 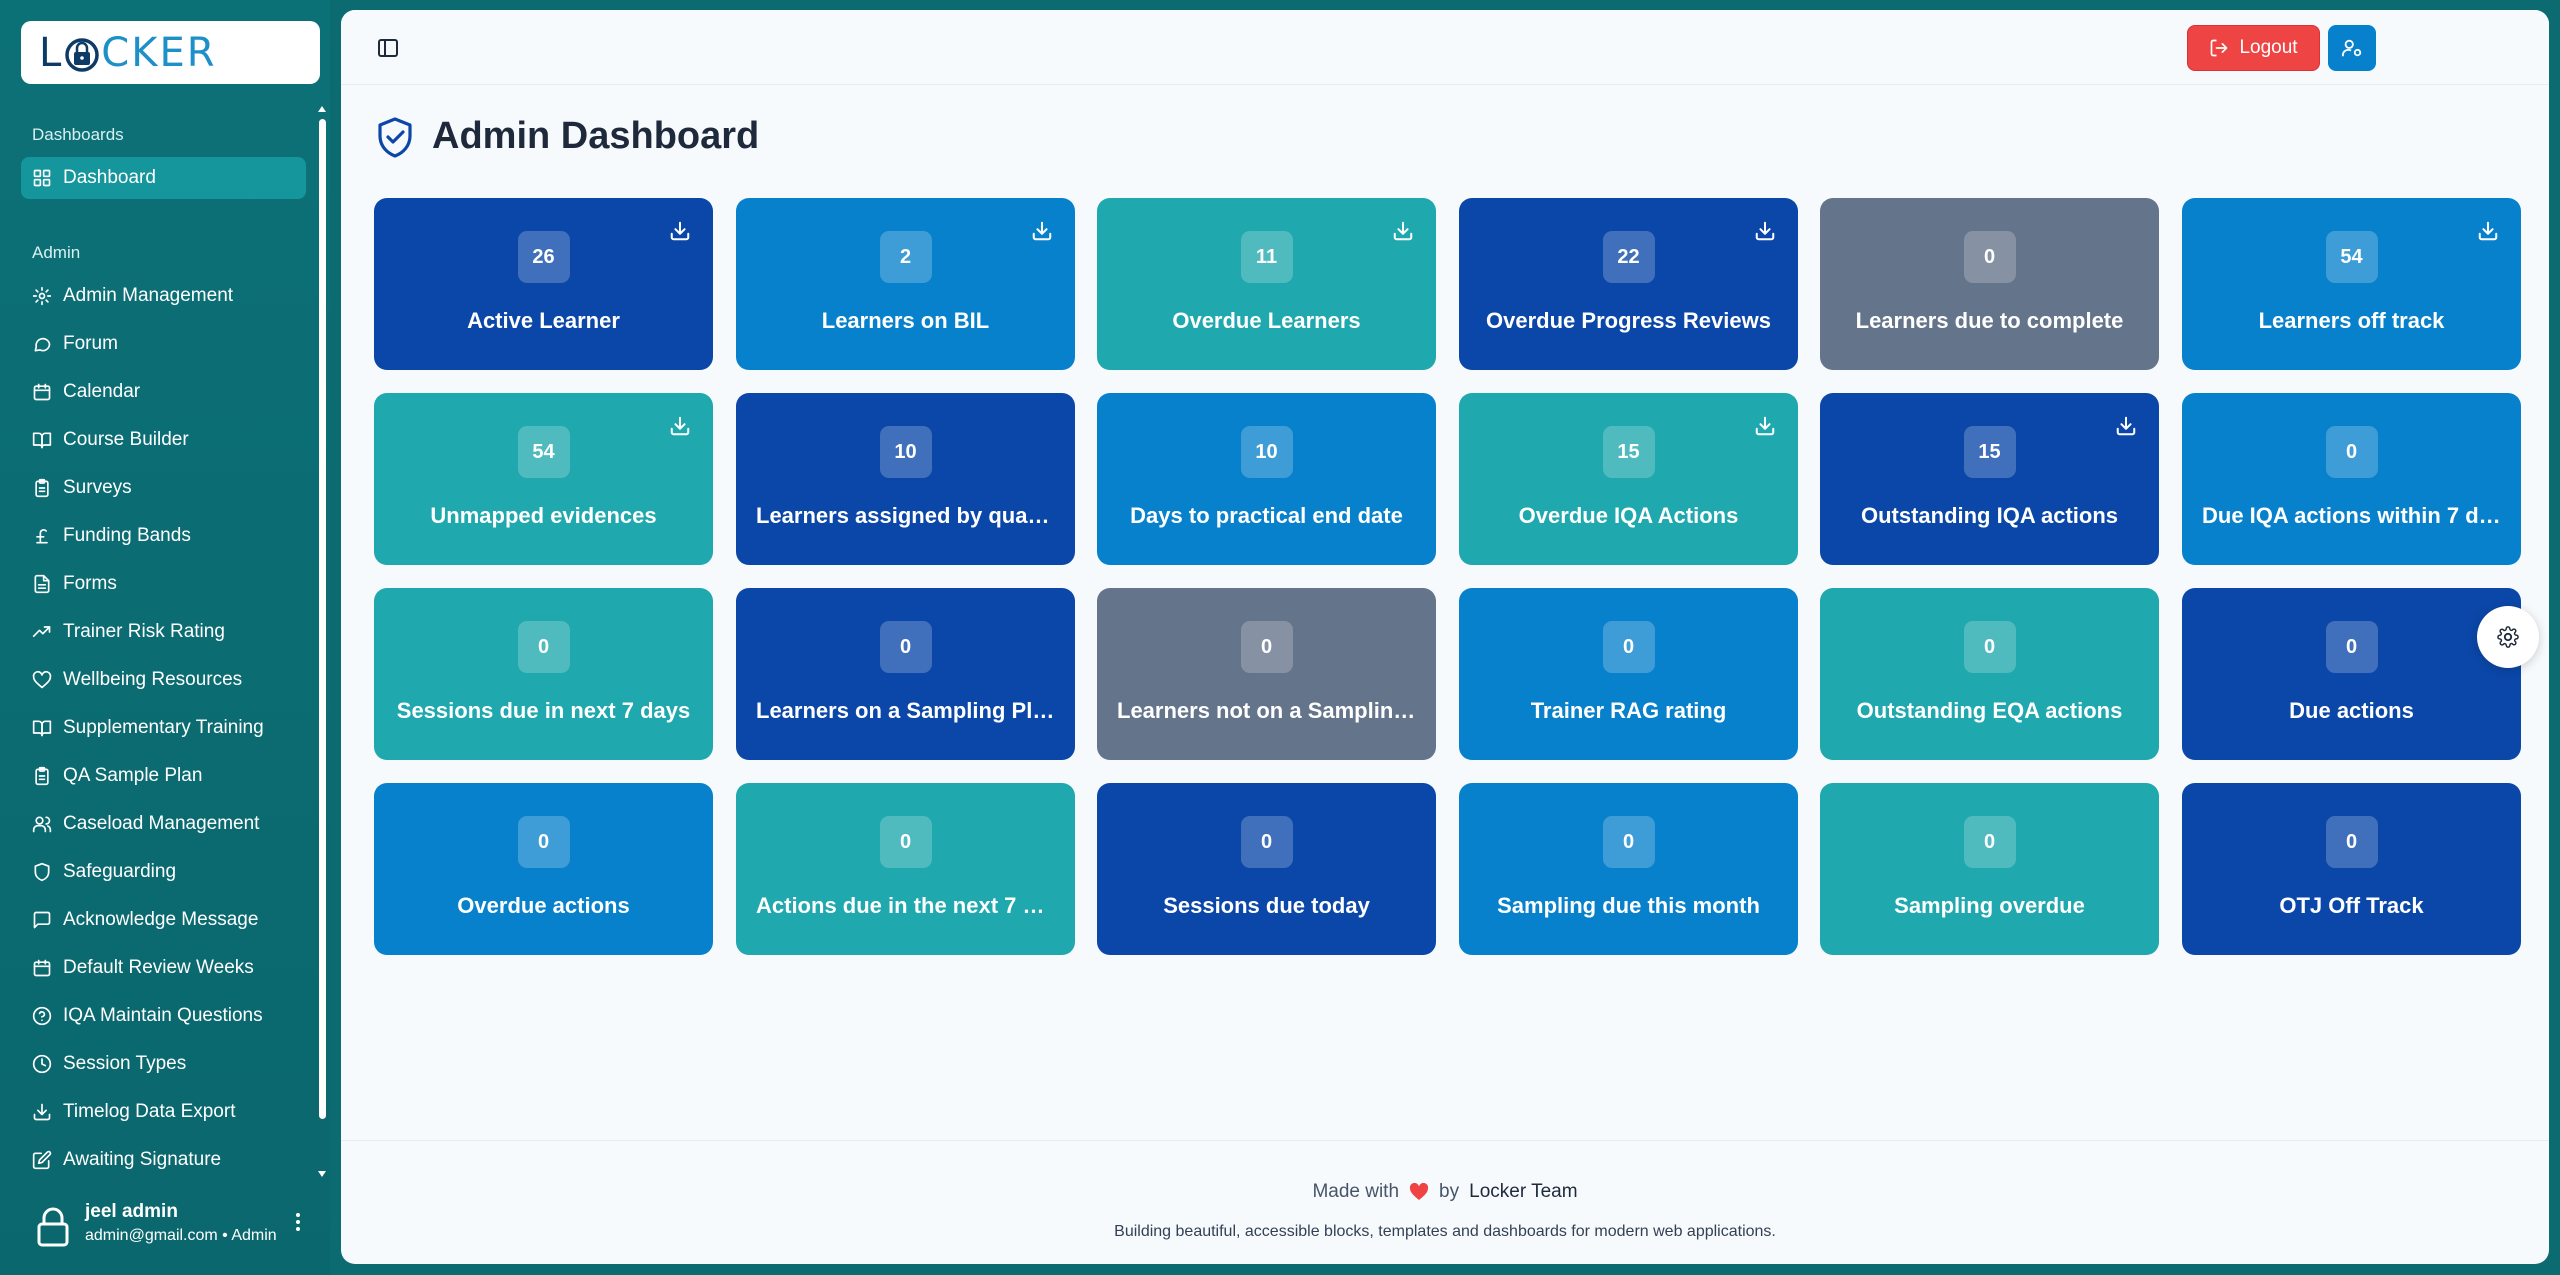 I want to click on stat-label: Overdue Learners, so click(x=1266, y=320).